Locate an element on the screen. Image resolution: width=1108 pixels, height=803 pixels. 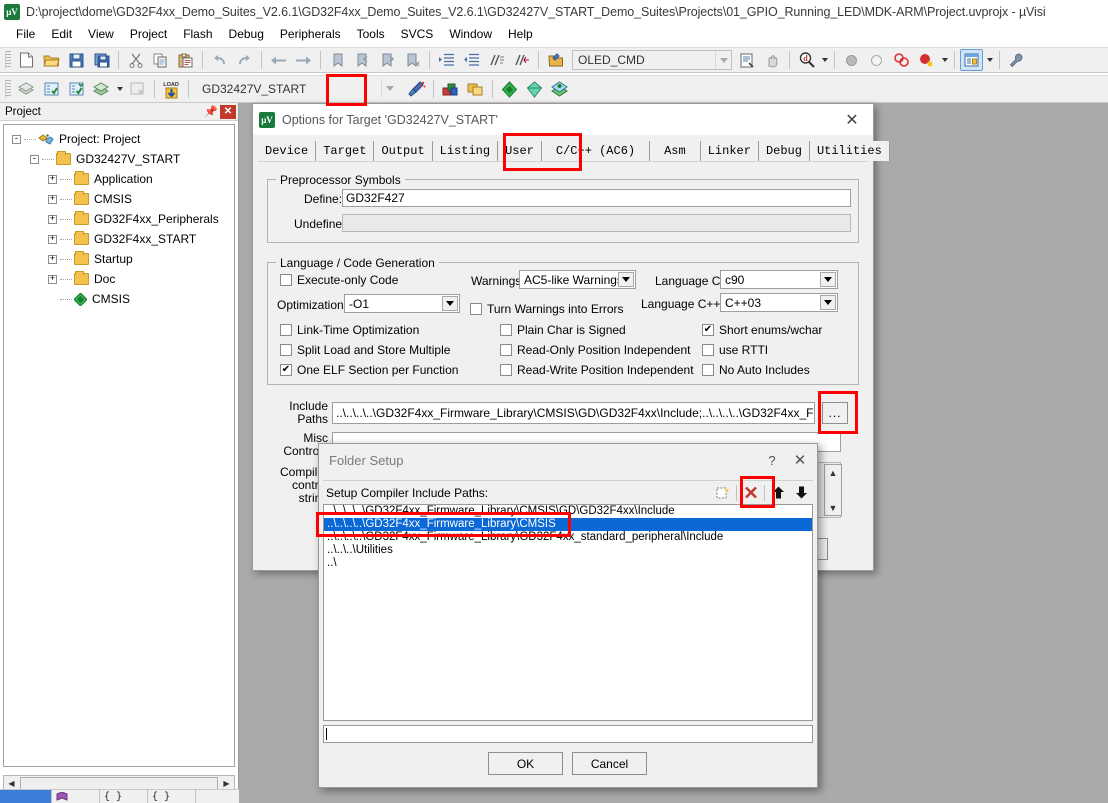
list-item: ..\..\..\Utilities is located at coordinates (568, 550).